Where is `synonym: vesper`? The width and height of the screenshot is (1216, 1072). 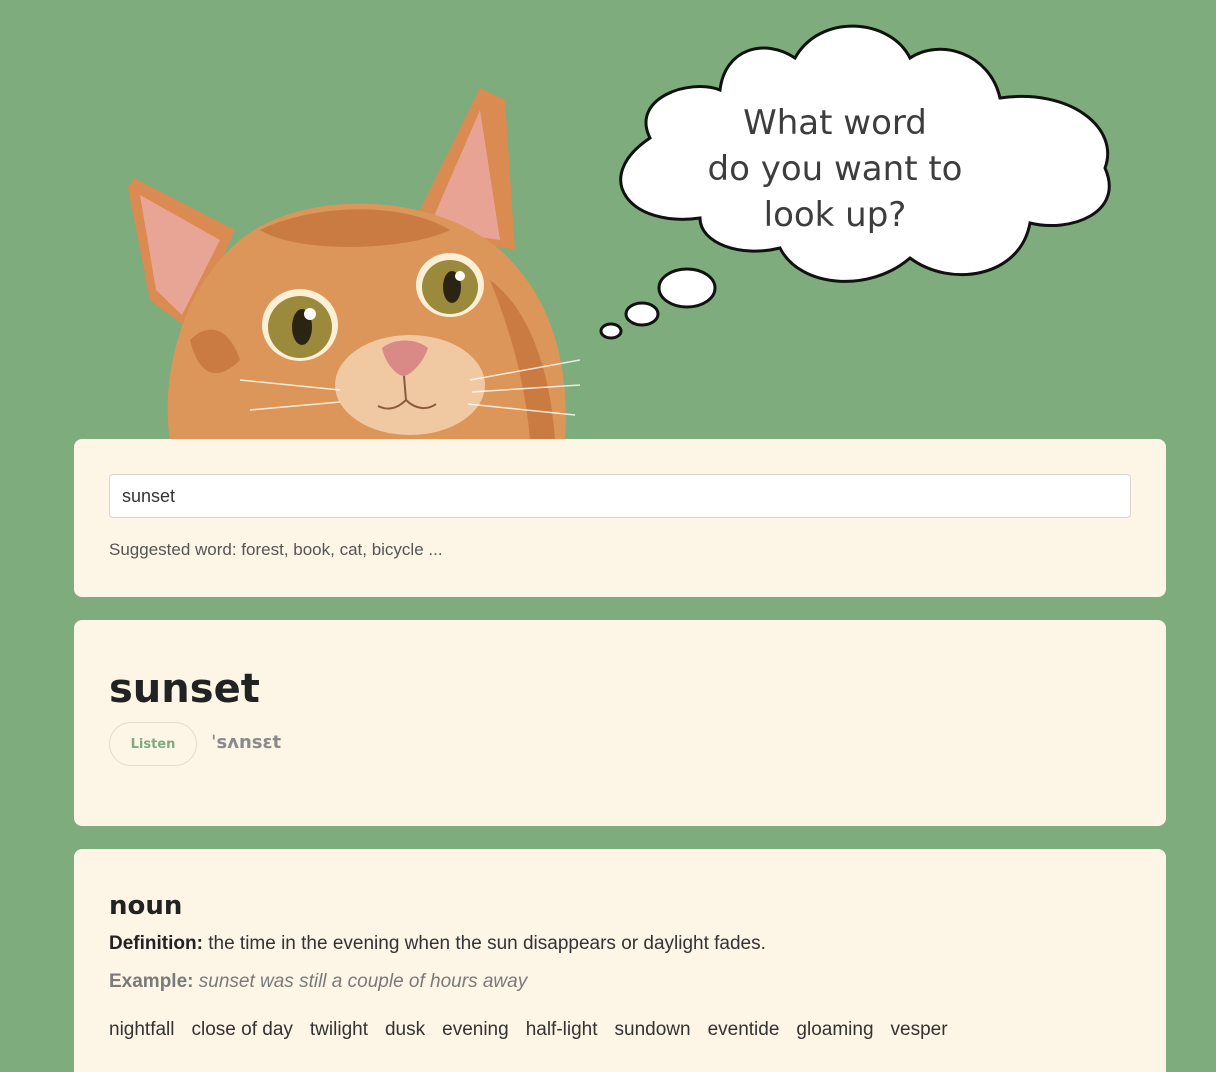
synonym: vesper is located at coordinates (919, 1030).